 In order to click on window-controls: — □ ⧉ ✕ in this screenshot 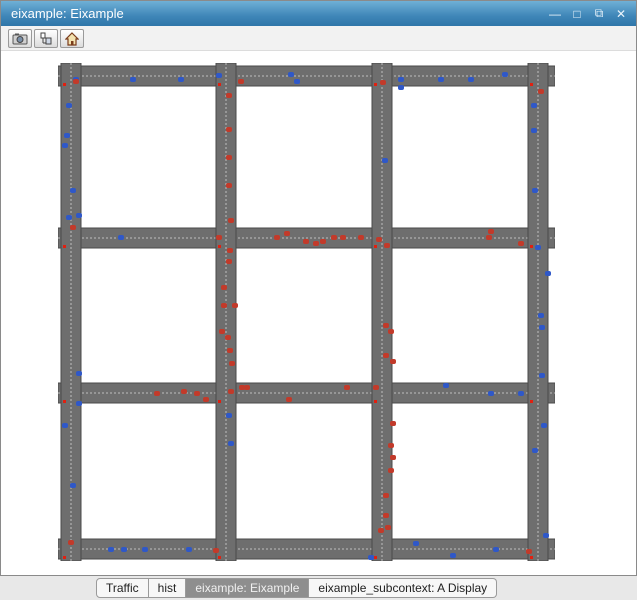, I will do `click(588, 13)`.